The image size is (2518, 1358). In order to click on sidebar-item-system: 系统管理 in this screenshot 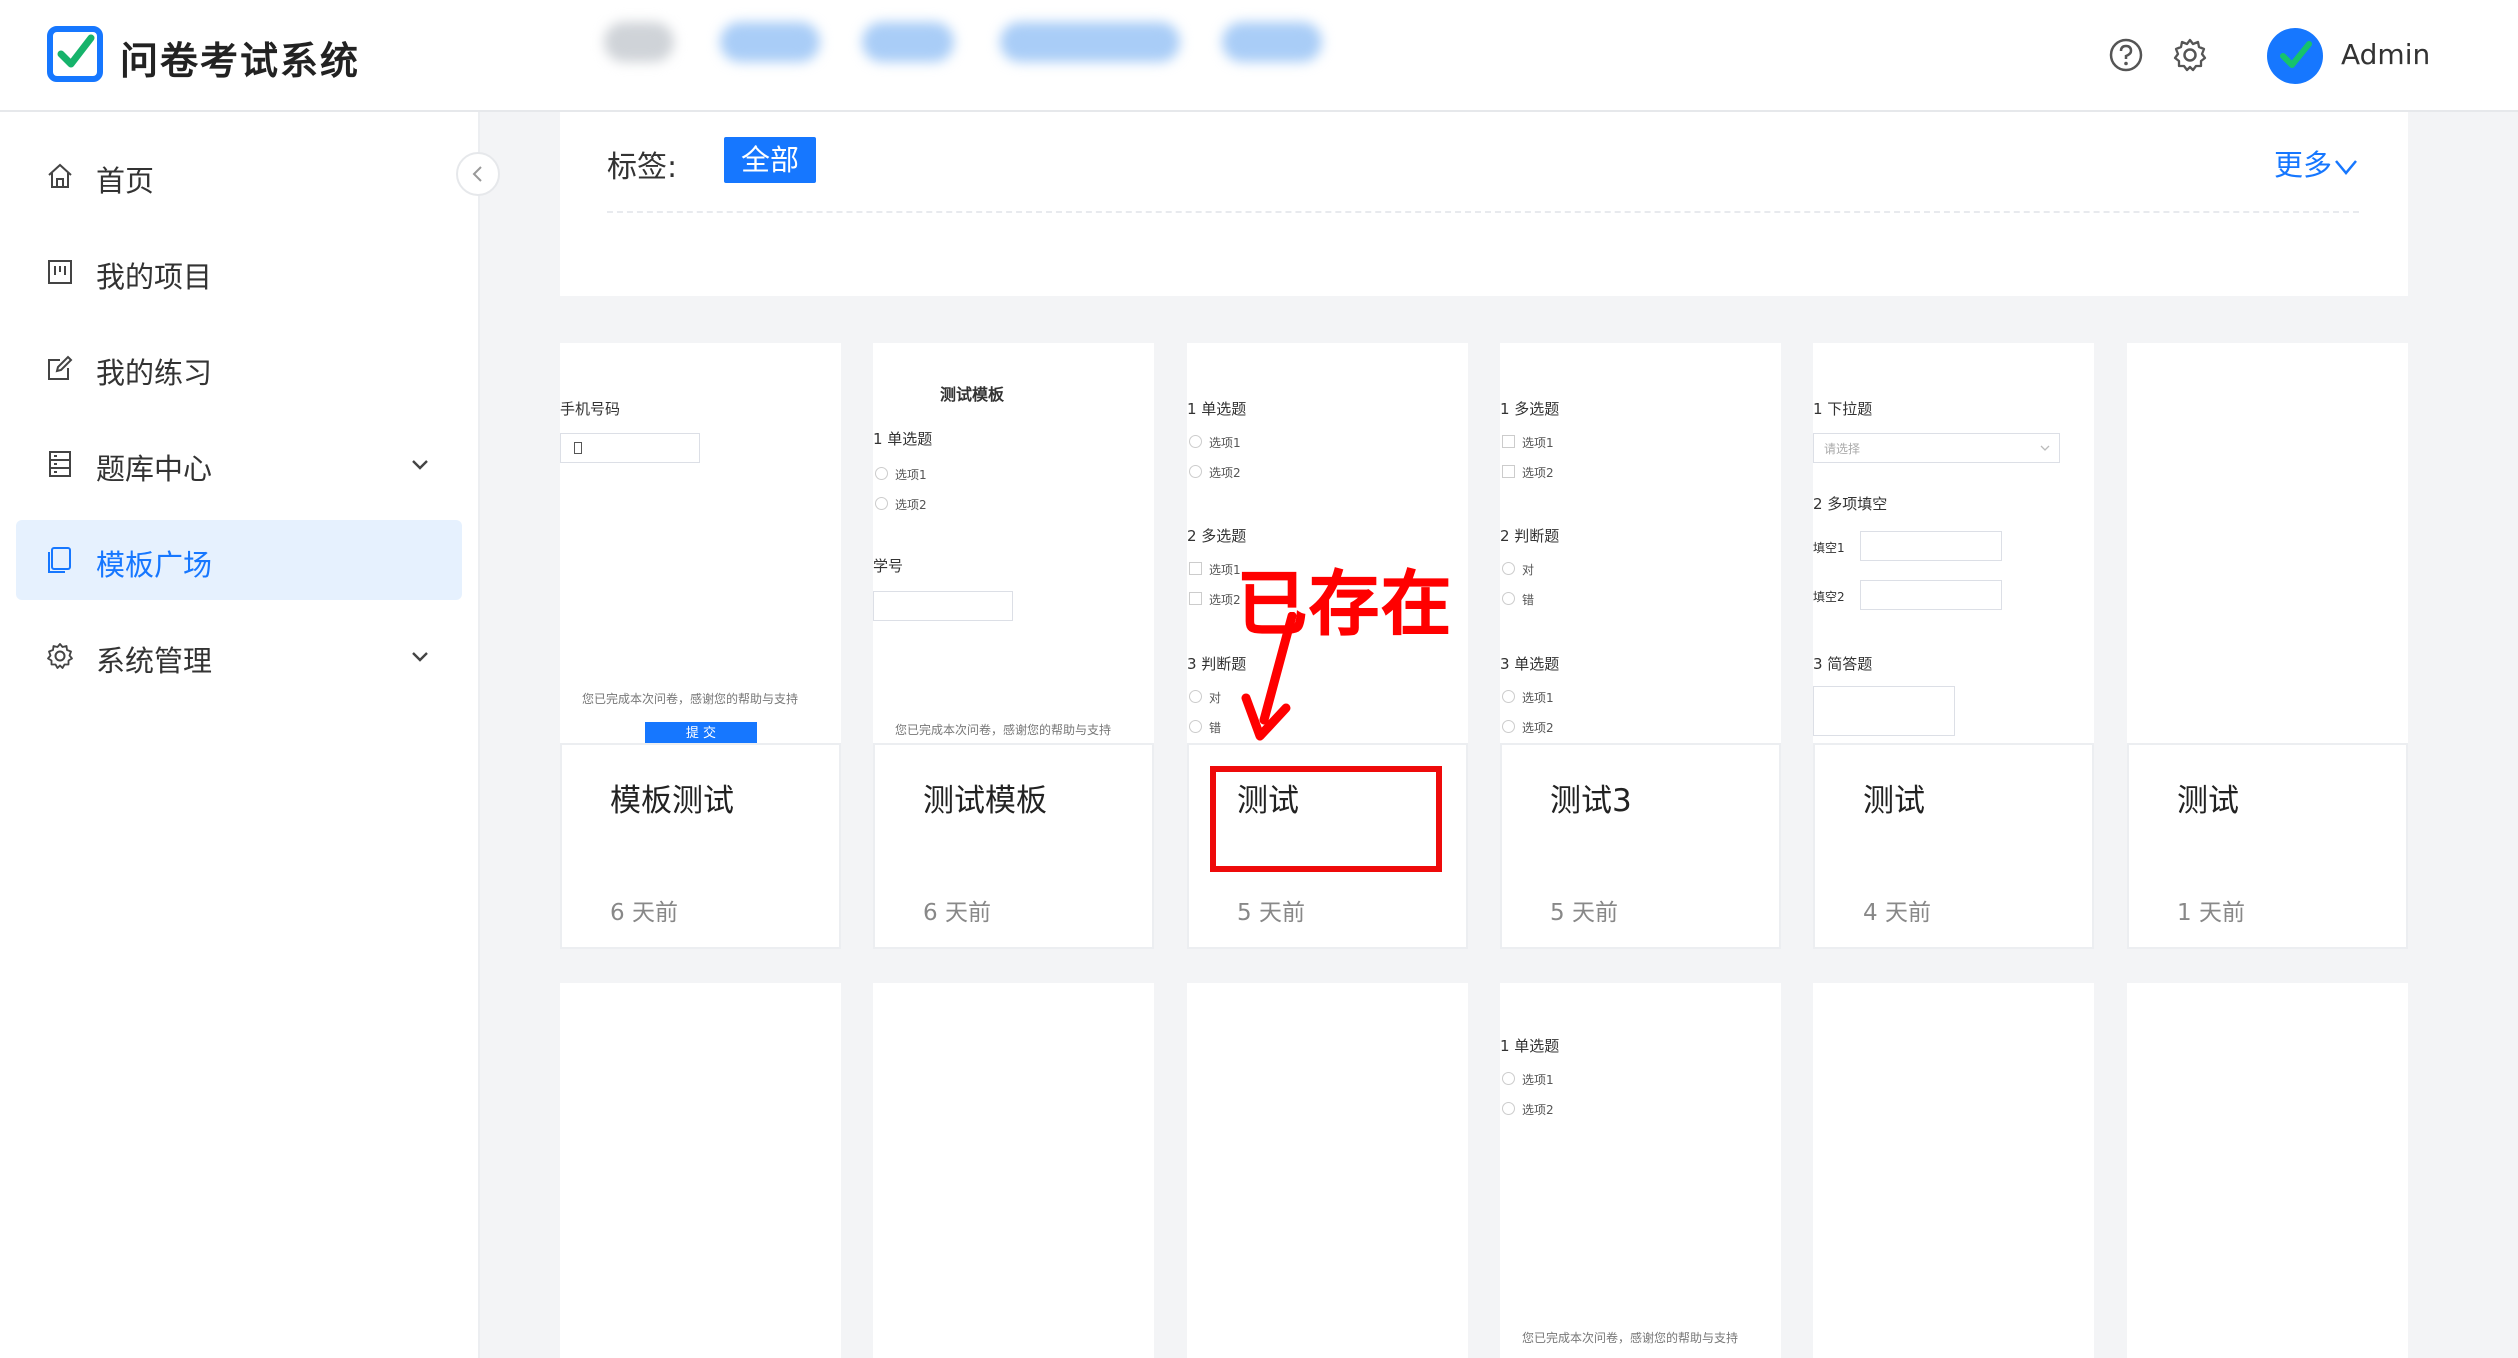, I will do `click(239, 656)`.